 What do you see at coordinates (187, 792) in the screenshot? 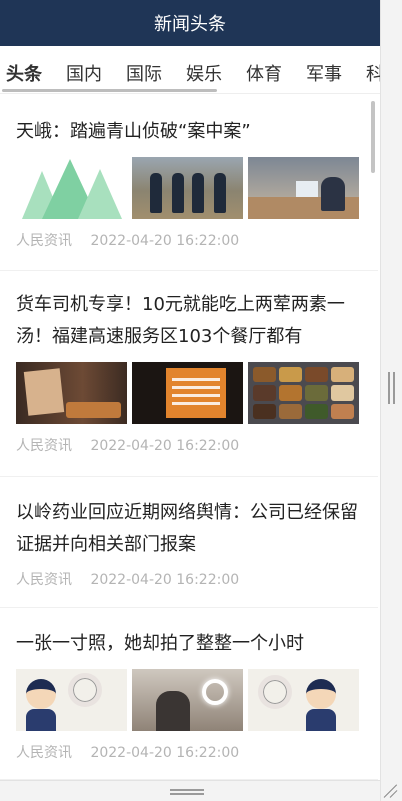
I see `horizontal-resize-handle` at bounding box center [187, 792].